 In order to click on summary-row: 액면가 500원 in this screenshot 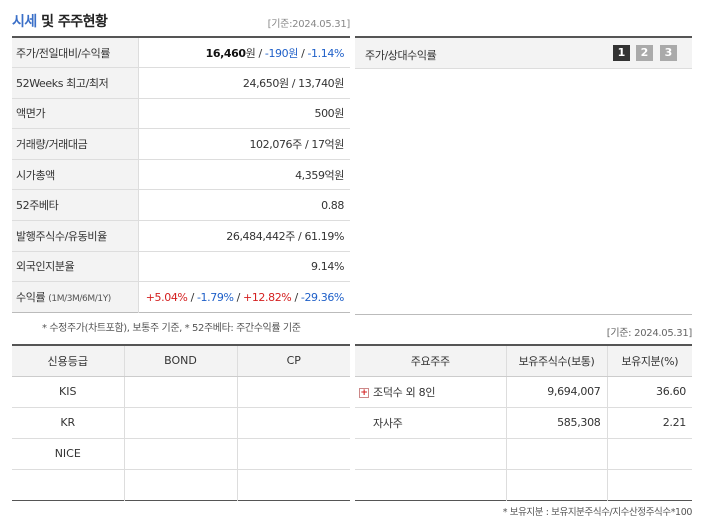, I will do `click(181, 114)`.